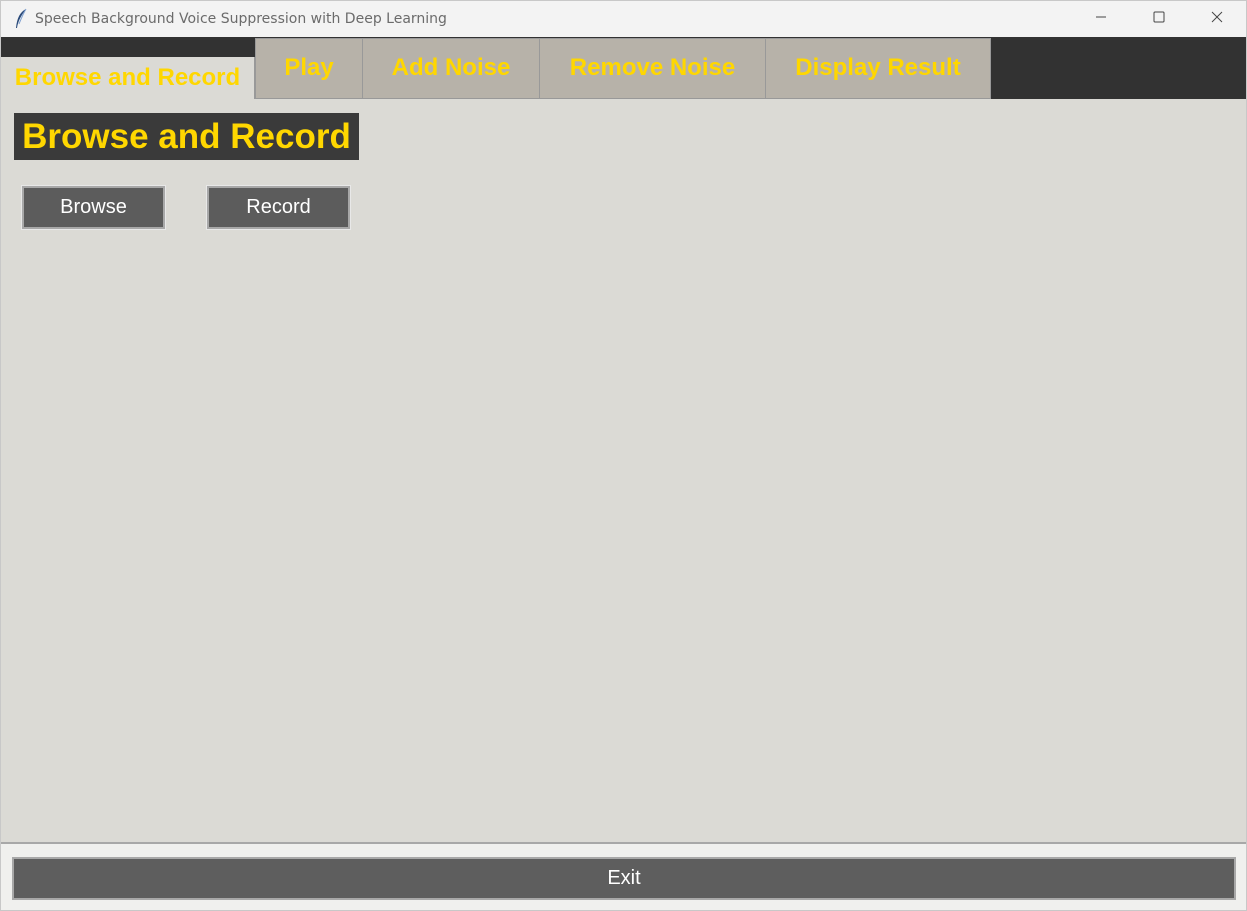 This screenshot has height=911, width=1247. I want to click on minimize-icon, so click(1101, 19).